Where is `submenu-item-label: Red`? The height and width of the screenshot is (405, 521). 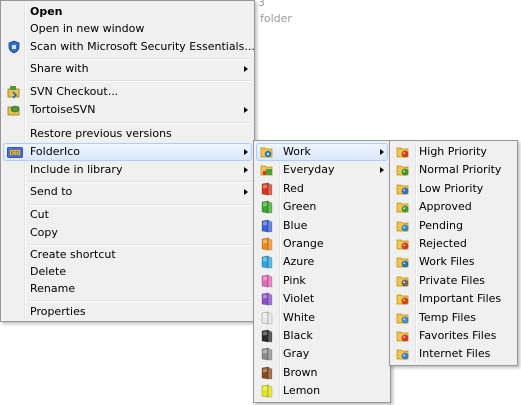 submenu-item-label: Red is located at coordinates (293, 188).